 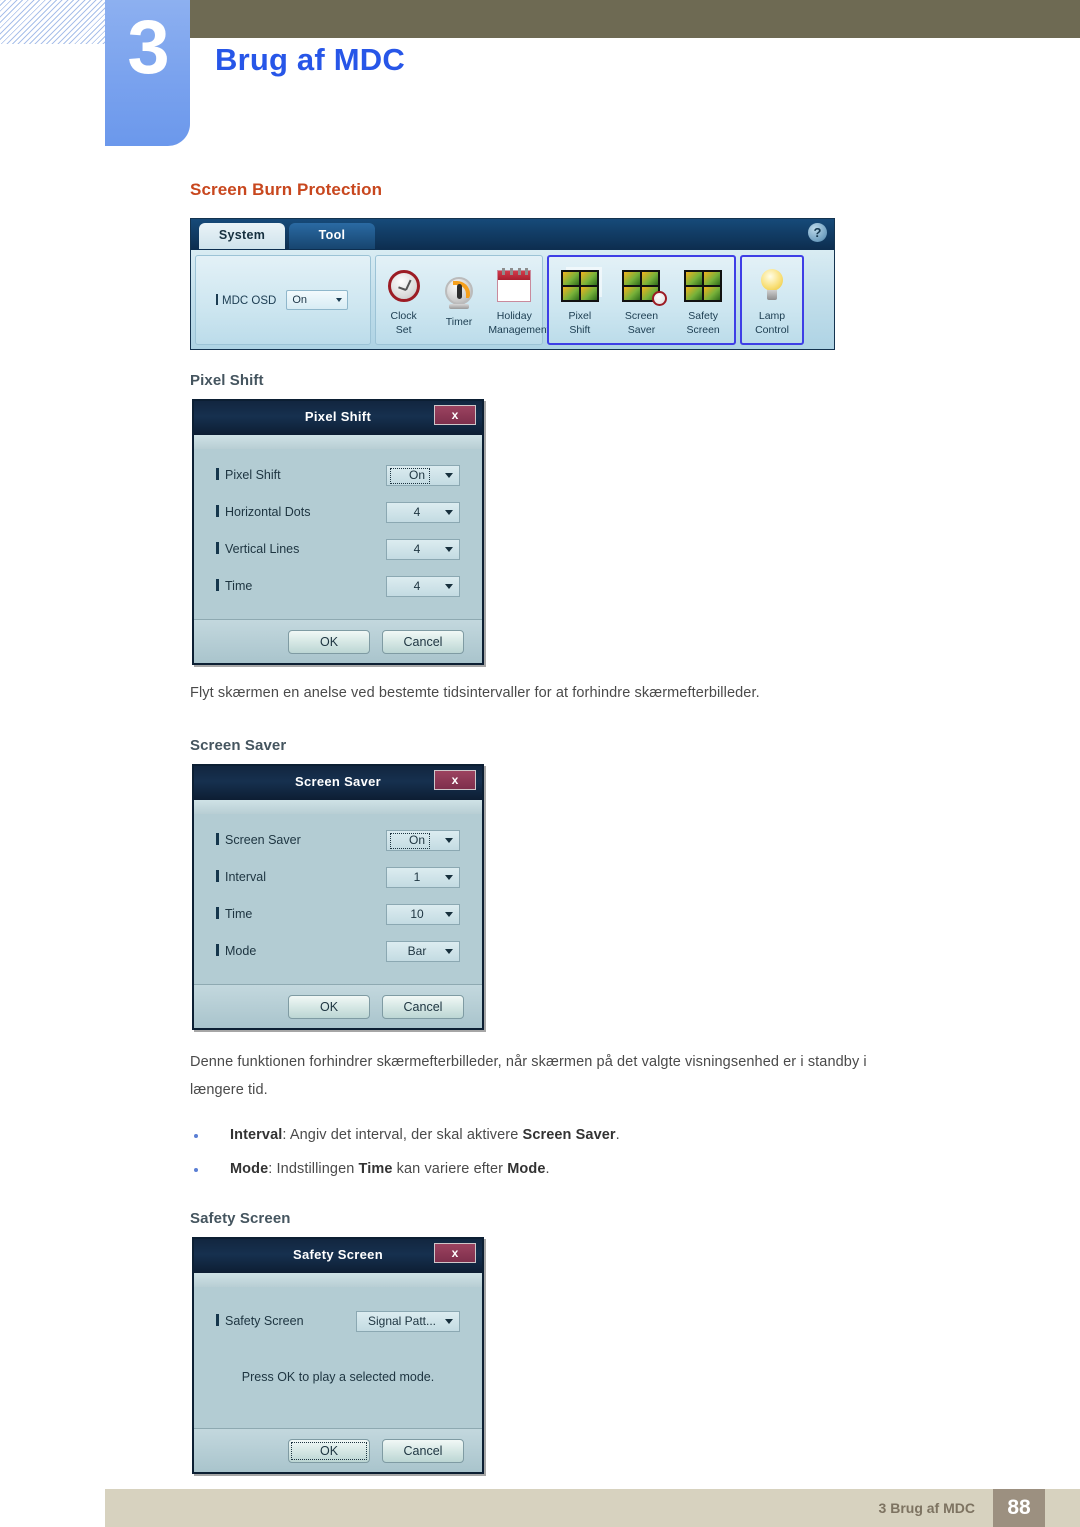 I want to click on horizontal-dots-select: 4, so click(x=423, y=512).